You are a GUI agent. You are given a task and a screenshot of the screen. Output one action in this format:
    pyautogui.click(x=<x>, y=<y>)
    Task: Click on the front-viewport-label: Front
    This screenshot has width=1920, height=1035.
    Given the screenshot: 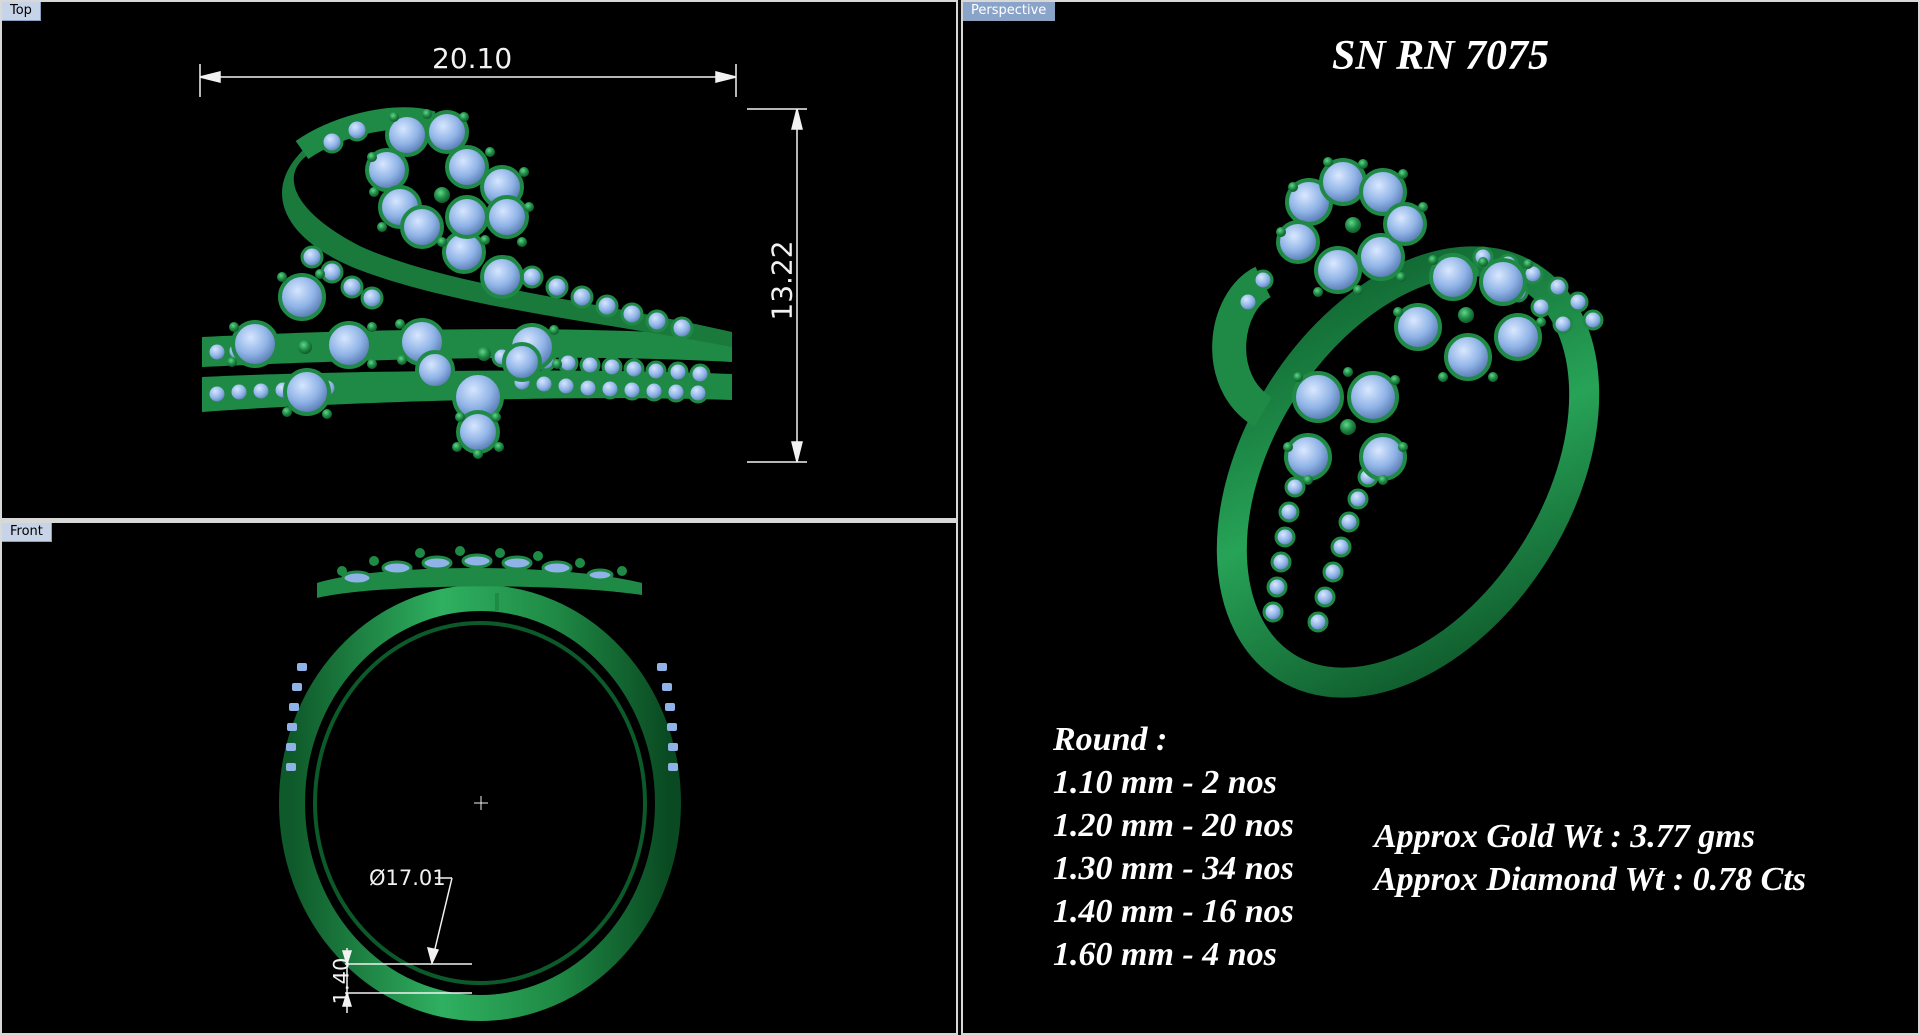 What is the action you would take?
    pyautogui.click(x=27, y=532)
    